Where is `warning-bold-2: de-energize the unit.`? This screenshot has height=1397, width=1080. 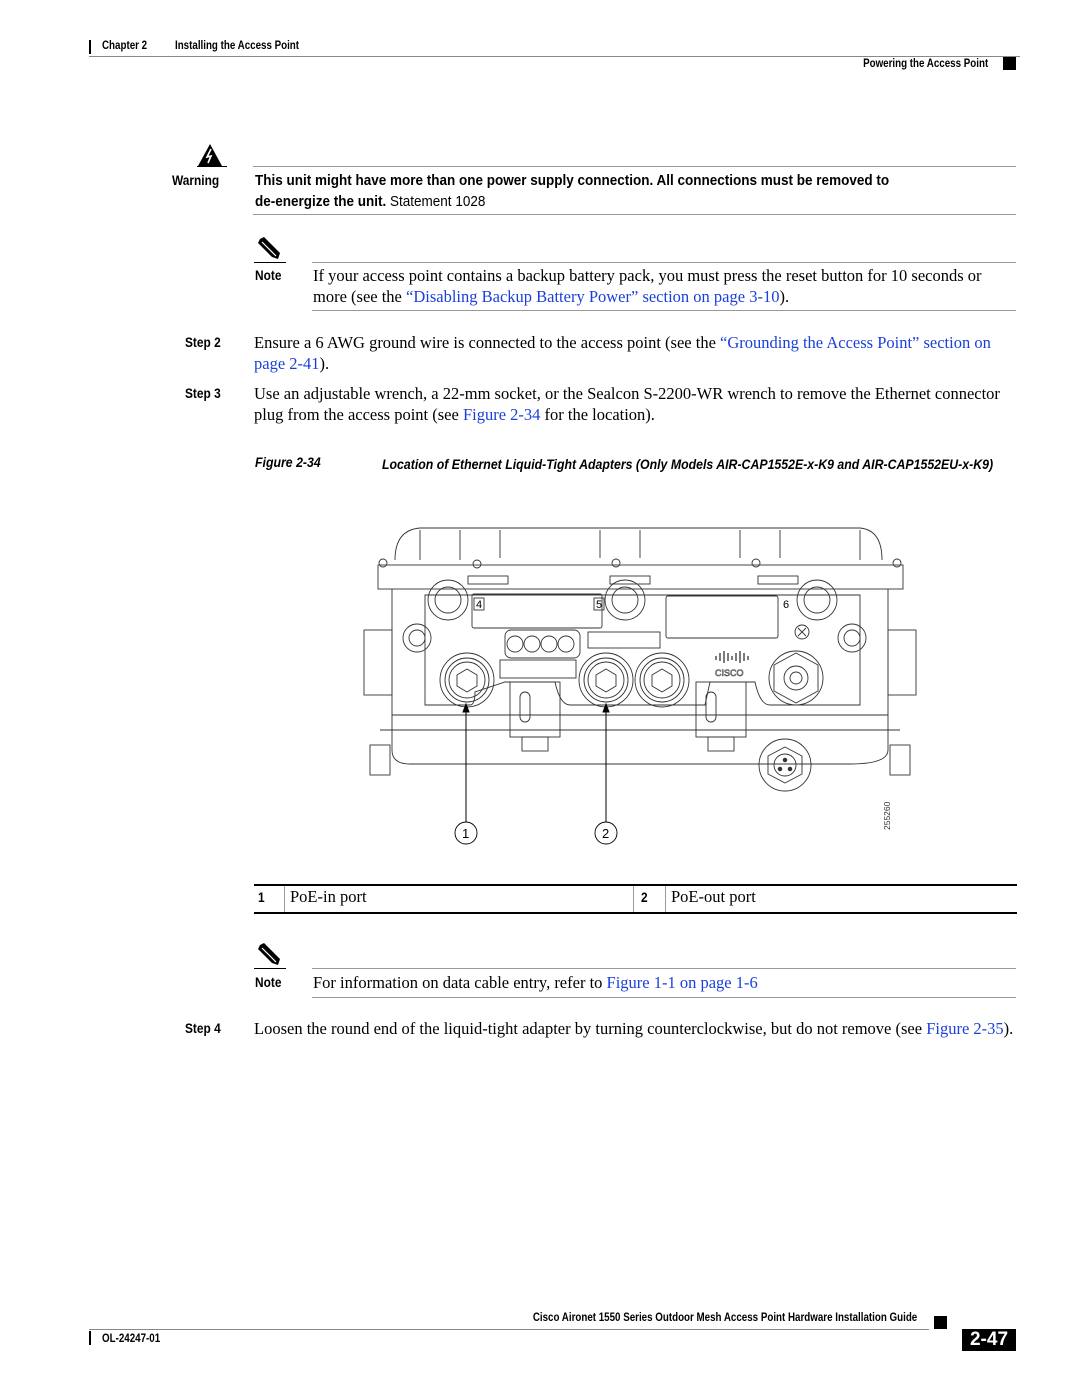 warning-bold-2: de-energize the unit. is located at coordinates (321, 201).